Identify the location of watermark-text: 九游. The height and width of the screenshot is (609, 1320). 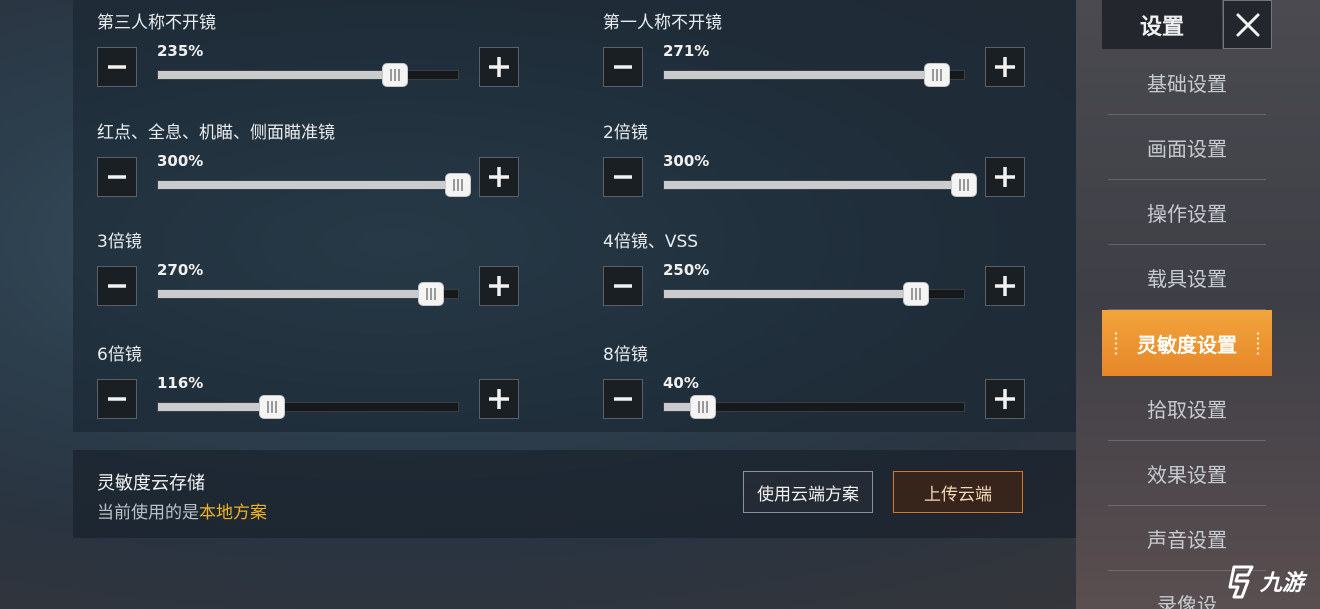
(1282, 583).